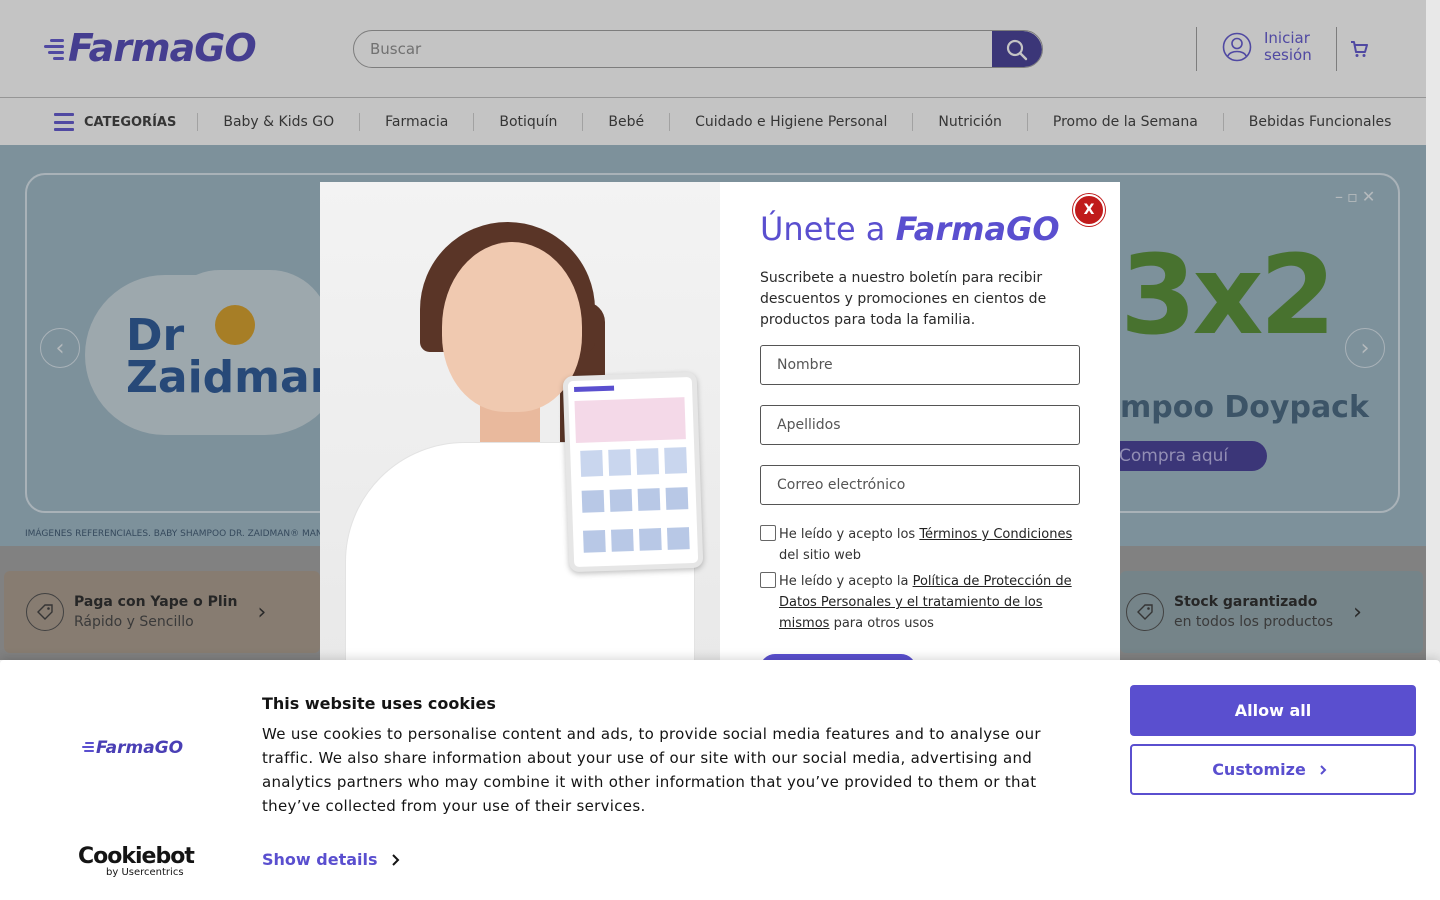  Describe the element at coordinates (520, 421) in the screenshot. I see `doctor-illustration` at that location.